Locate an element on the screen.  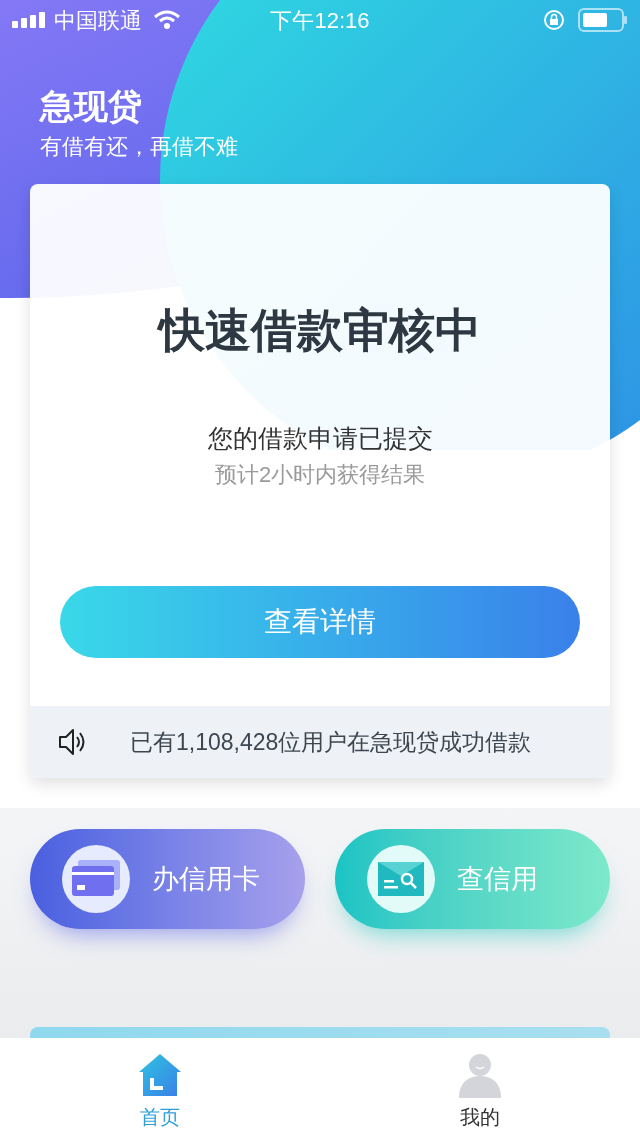
tab-bar-item: 我的 is located at coordinates (480, 1087).